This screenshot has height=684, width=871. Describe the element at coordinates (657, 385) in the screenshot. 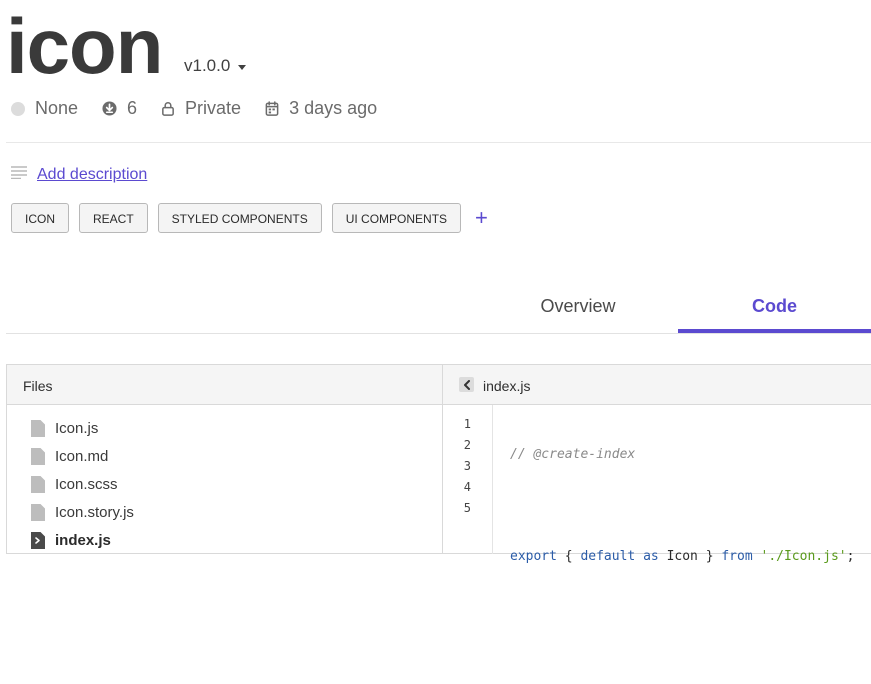

I see `code-header: index.js` at that location.